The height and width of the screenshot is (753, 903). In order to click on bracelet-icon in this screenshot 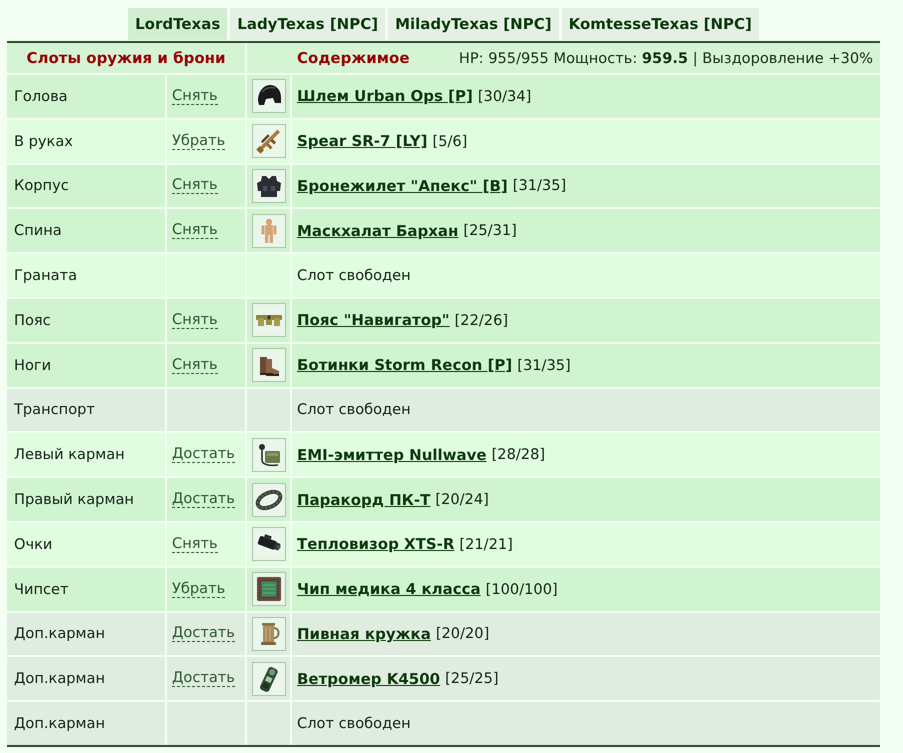, I will do `click(269, 499)`.